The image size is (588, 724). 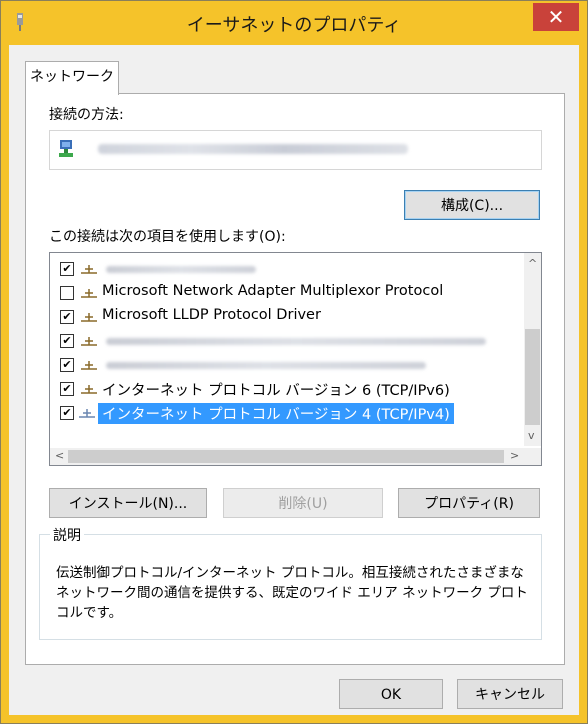 I want to click on title-bar: イーサネットのプロパティ ✕, so click(x=294, y=23).